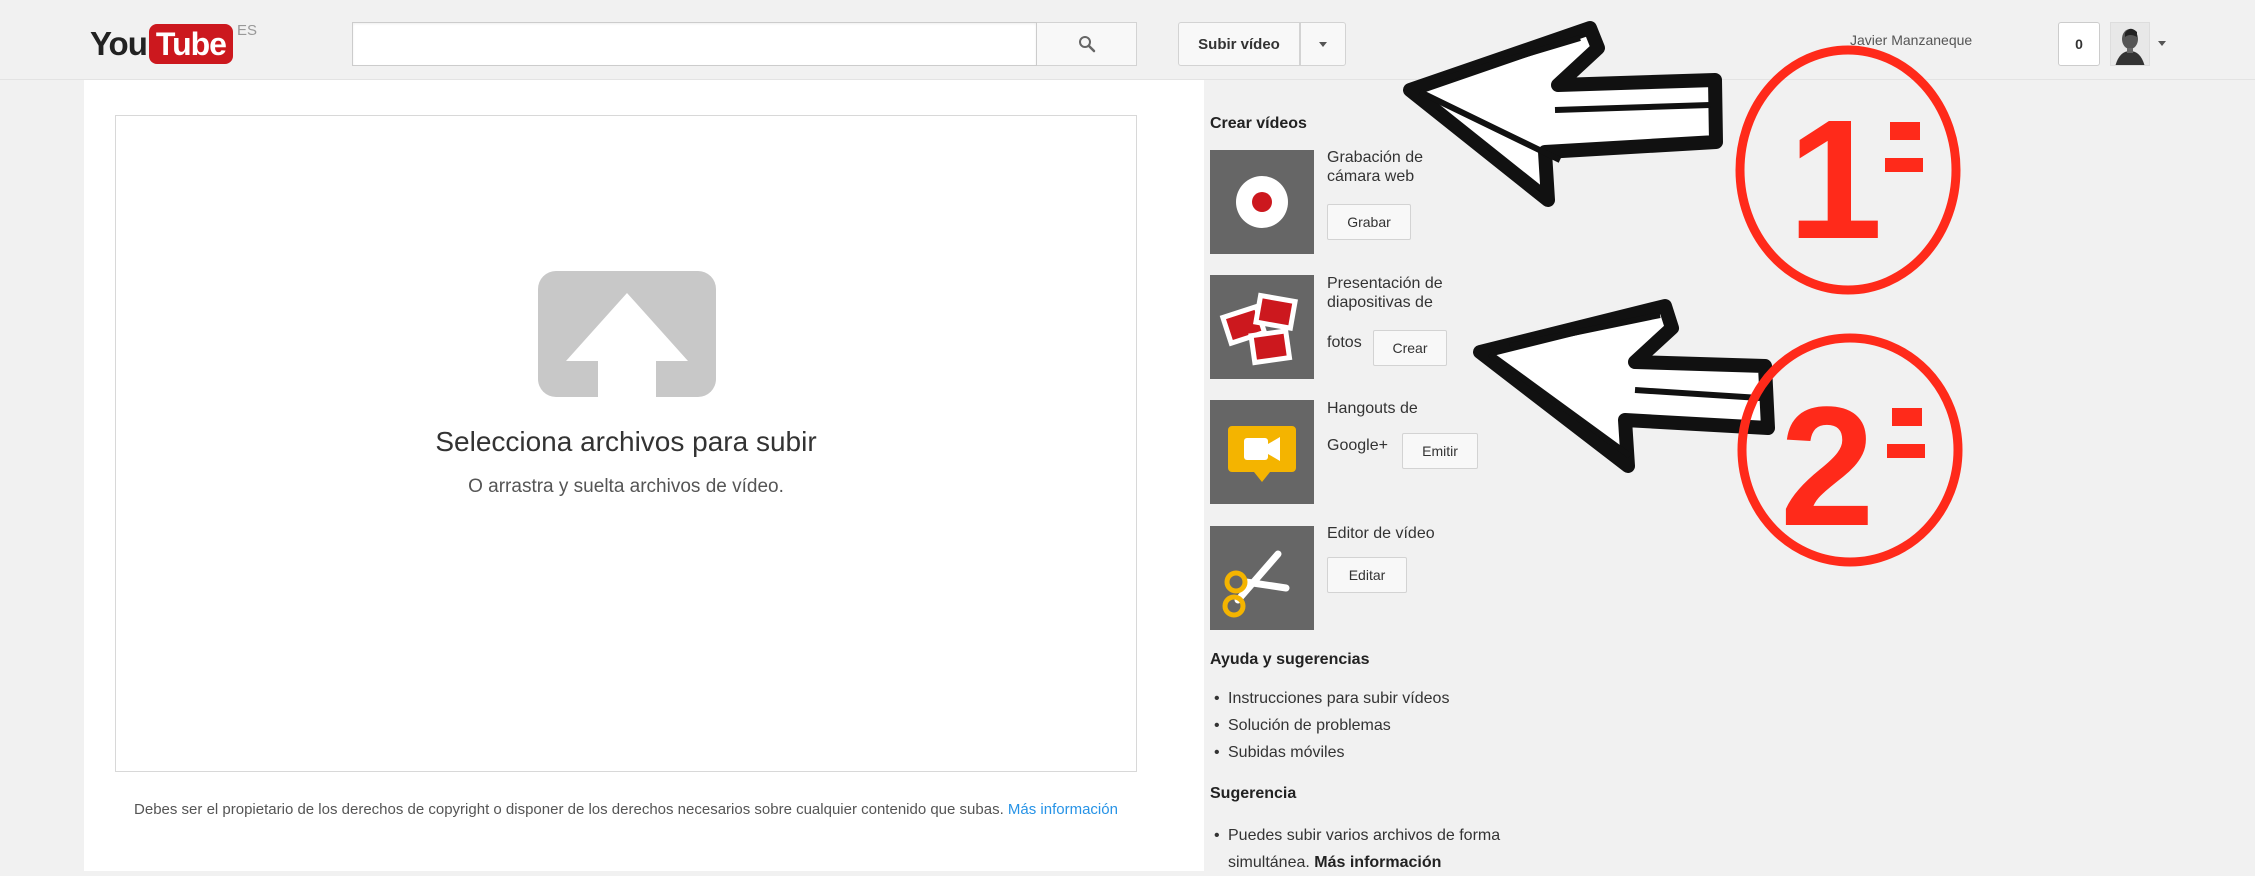 Image resolution: width=2255 pixels, height=876 pixels. Describe the element at coordinates (119, 43) in the screenshot. I see `logo-you-text: You` at that location.